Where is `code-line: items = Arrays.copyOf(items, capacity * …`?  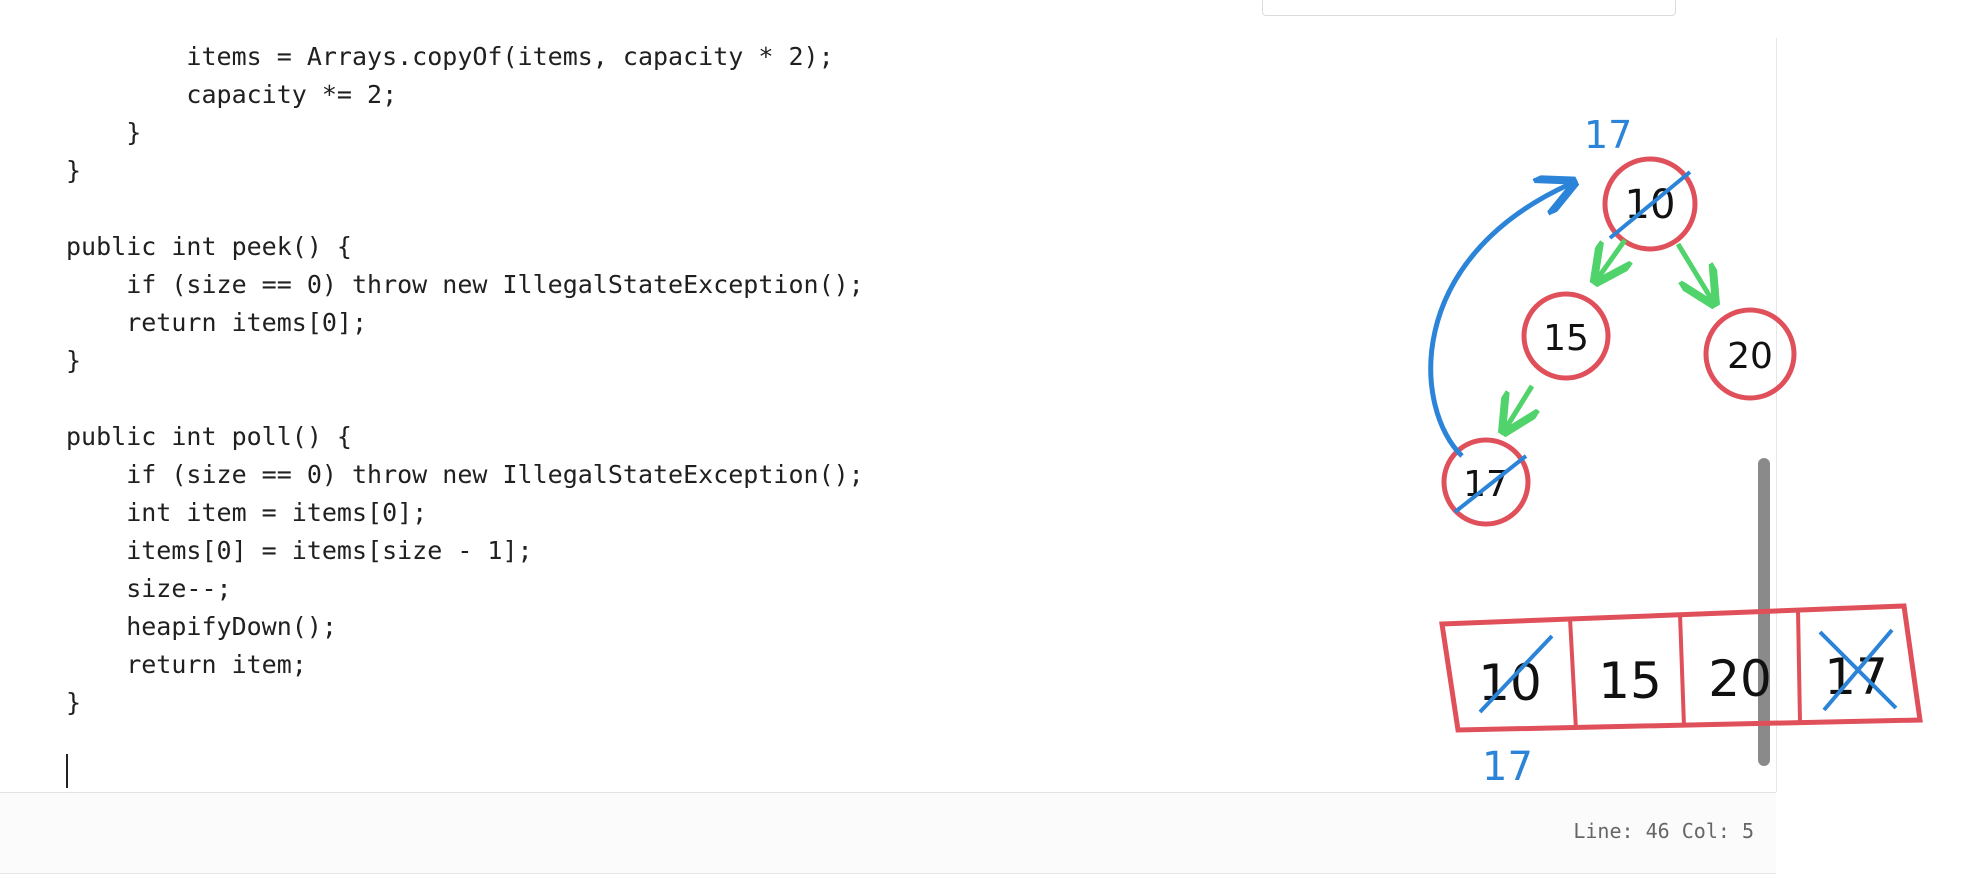 code-line: items = Arrays.copyOf(items, capacity * … is located at coordinates (450, 56).